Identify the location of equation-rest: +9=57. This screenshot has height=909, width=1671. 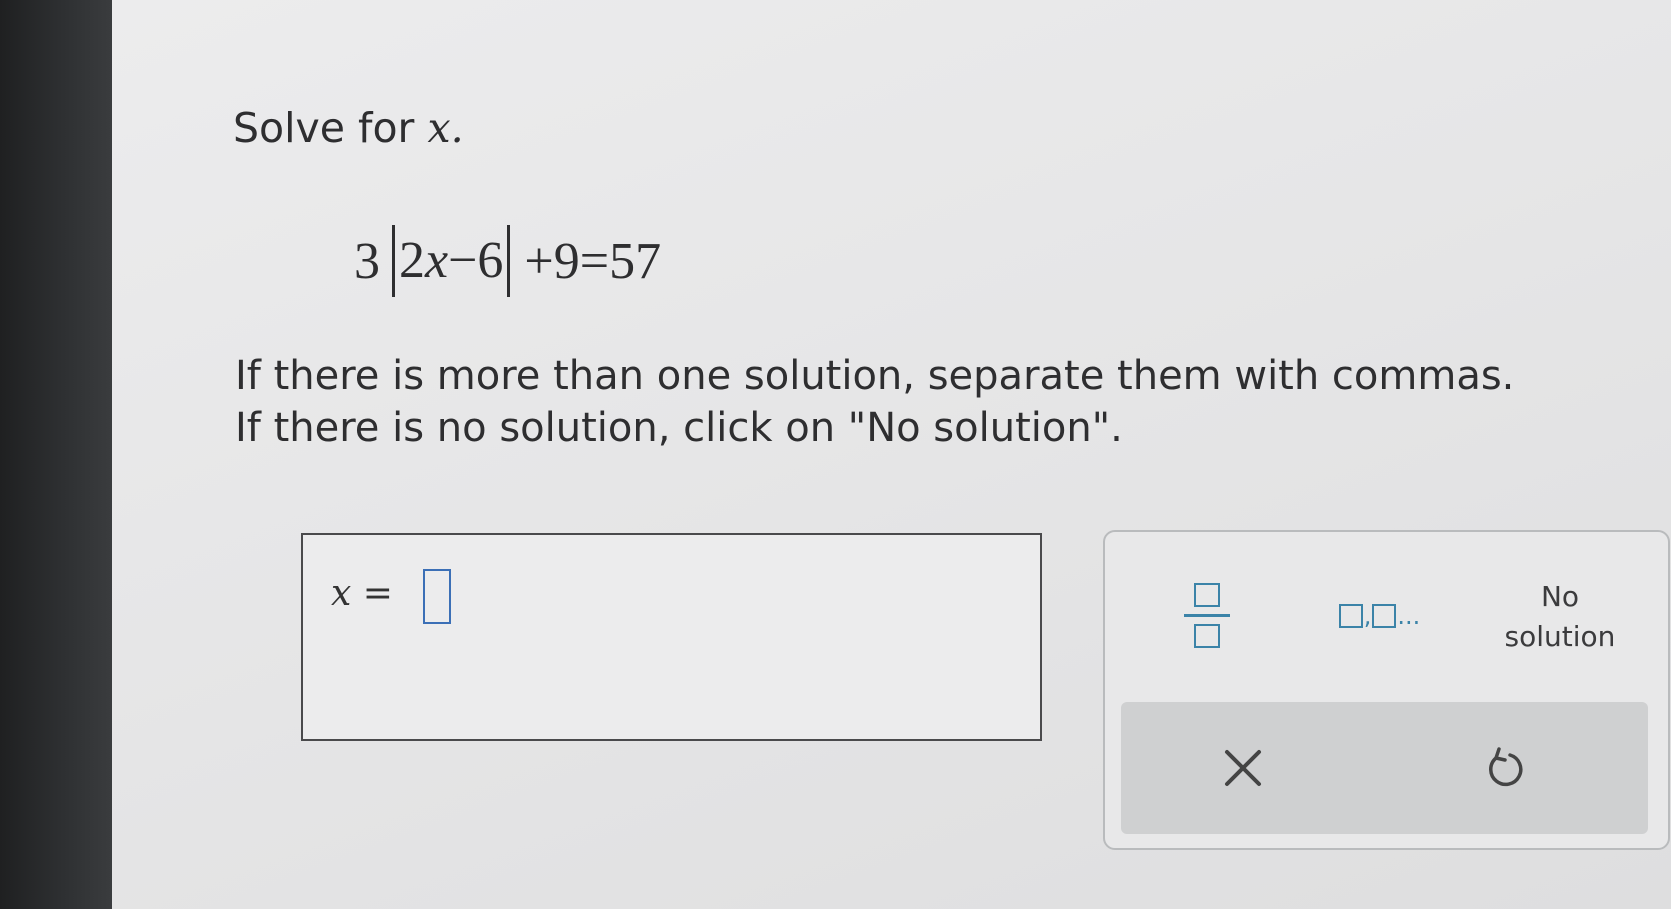
(593, 261).